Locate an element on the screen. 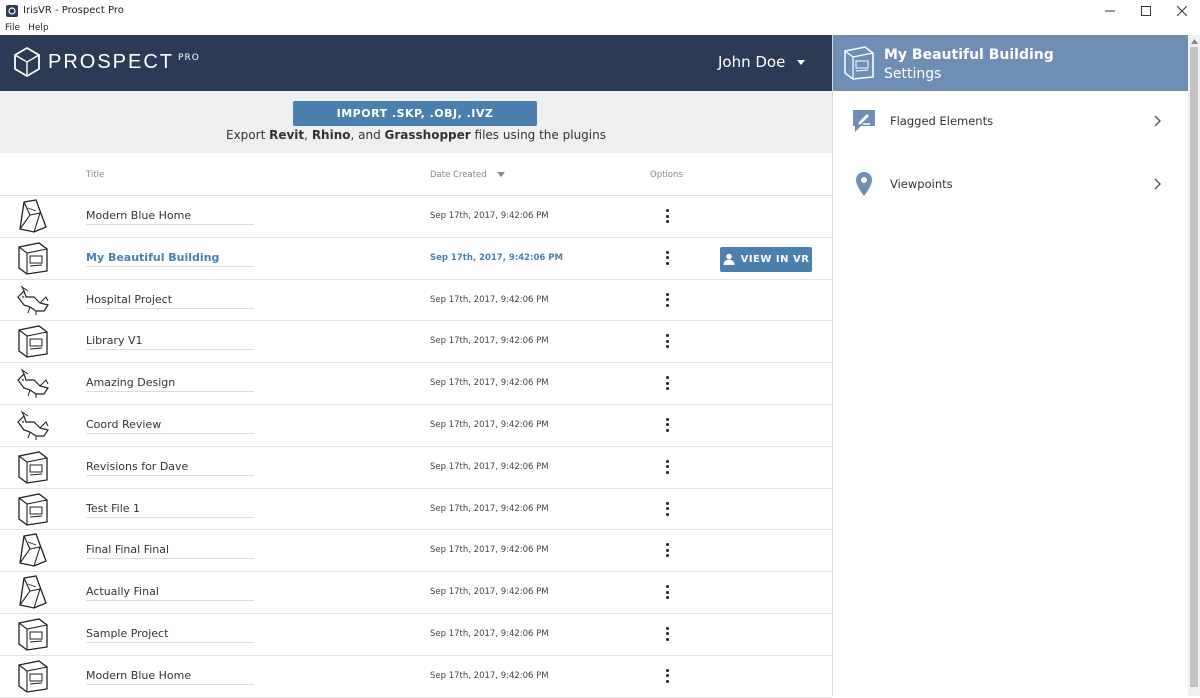 The height and width of the screenshot is (698, 1200). menu-help: Help is located at coordinates (38, 28).